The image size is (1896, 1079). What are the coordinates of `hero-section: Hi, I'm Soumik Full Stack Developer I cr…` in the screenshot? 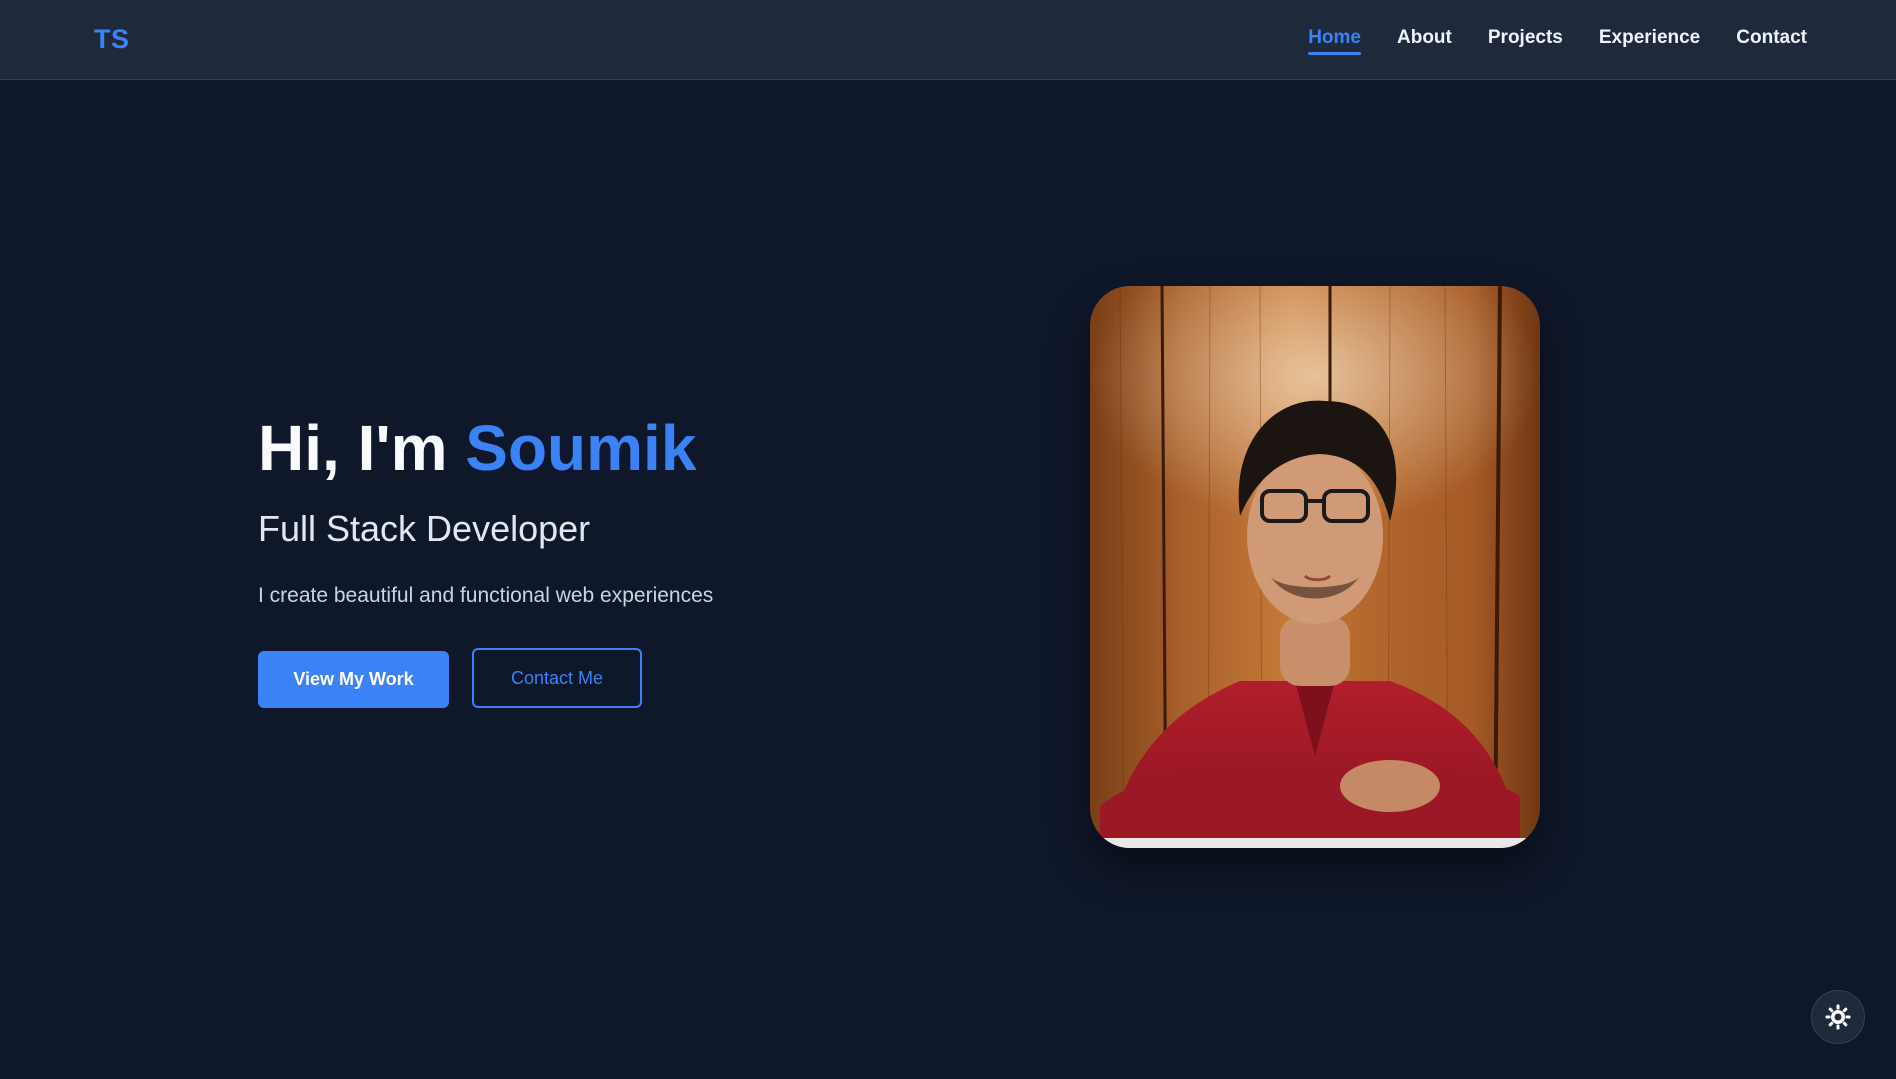 It's located at (608, 558).